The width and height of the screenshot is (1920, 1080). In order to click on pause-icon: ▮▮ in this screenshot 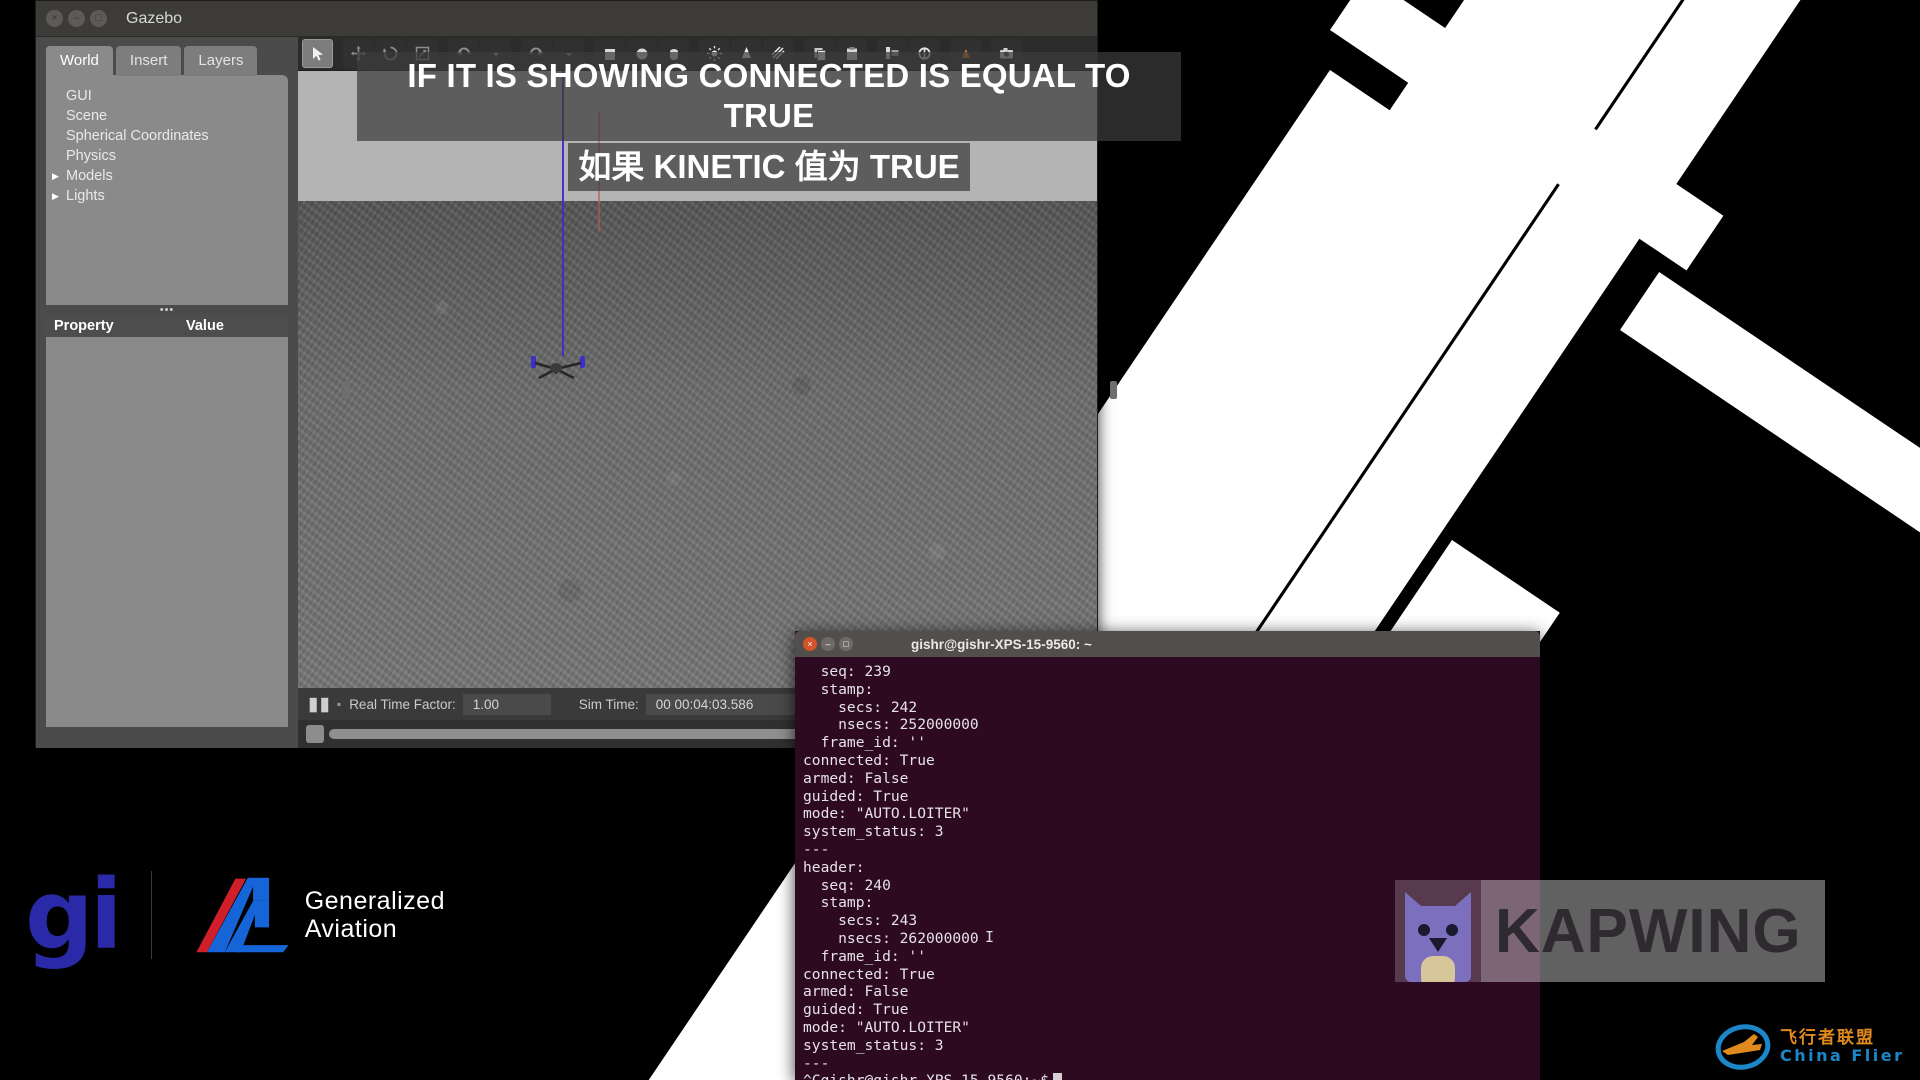, I will do `click(319, 704)`.